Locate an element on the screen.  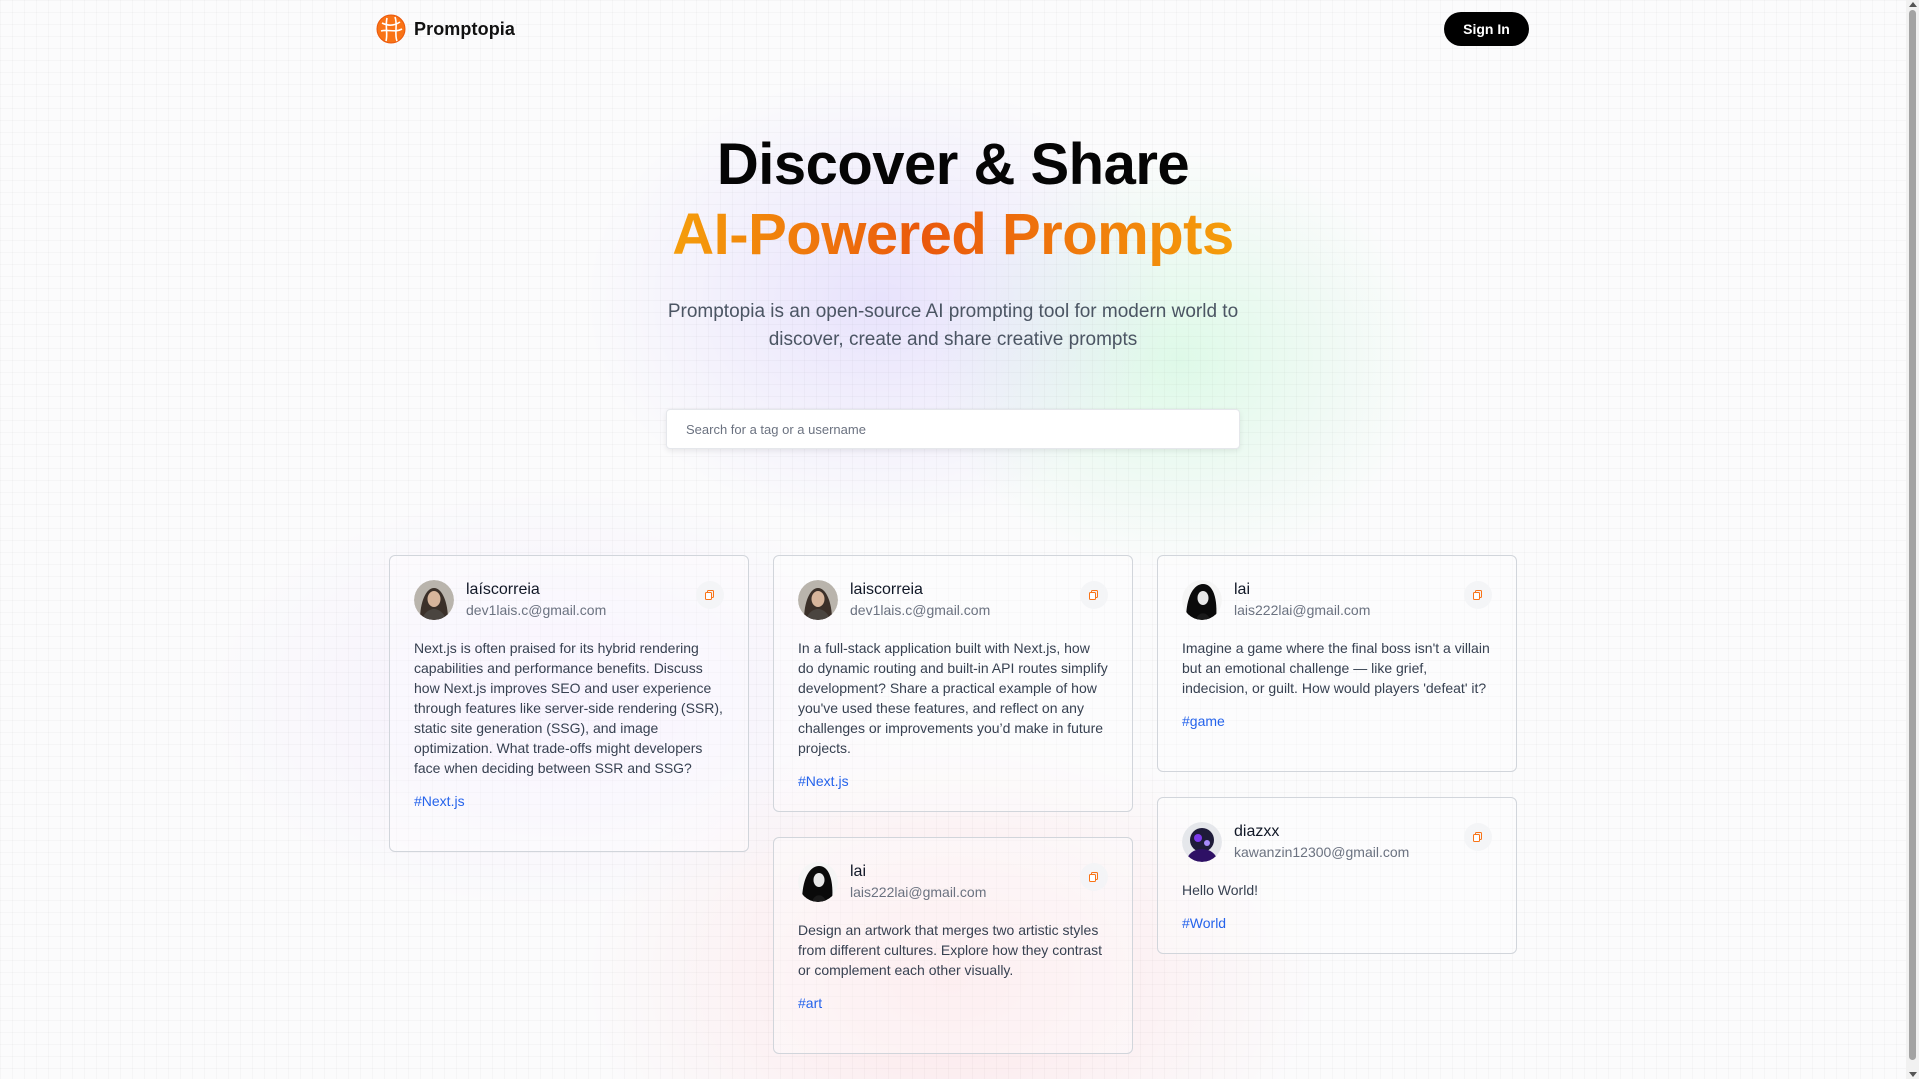
card-header: diazxx kawanzin12300@gmail.com is located at coordinates (1337, 842).